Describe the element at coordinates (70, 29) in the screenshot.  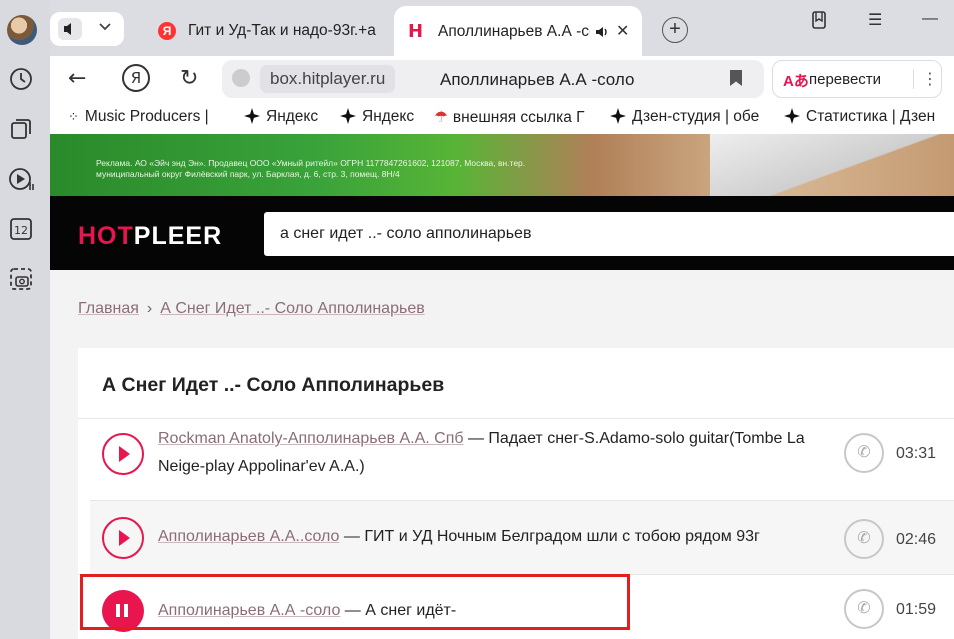
I see `speaker-icon` at that location.